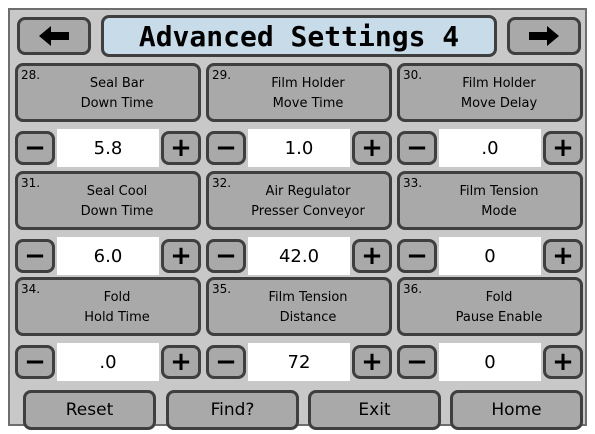 The image size is (595, 434). What do you see at coordinates (499, 307) in the screenshot?
I see `param-name: Fold Pause Enable` at bounding box center [499, 307].